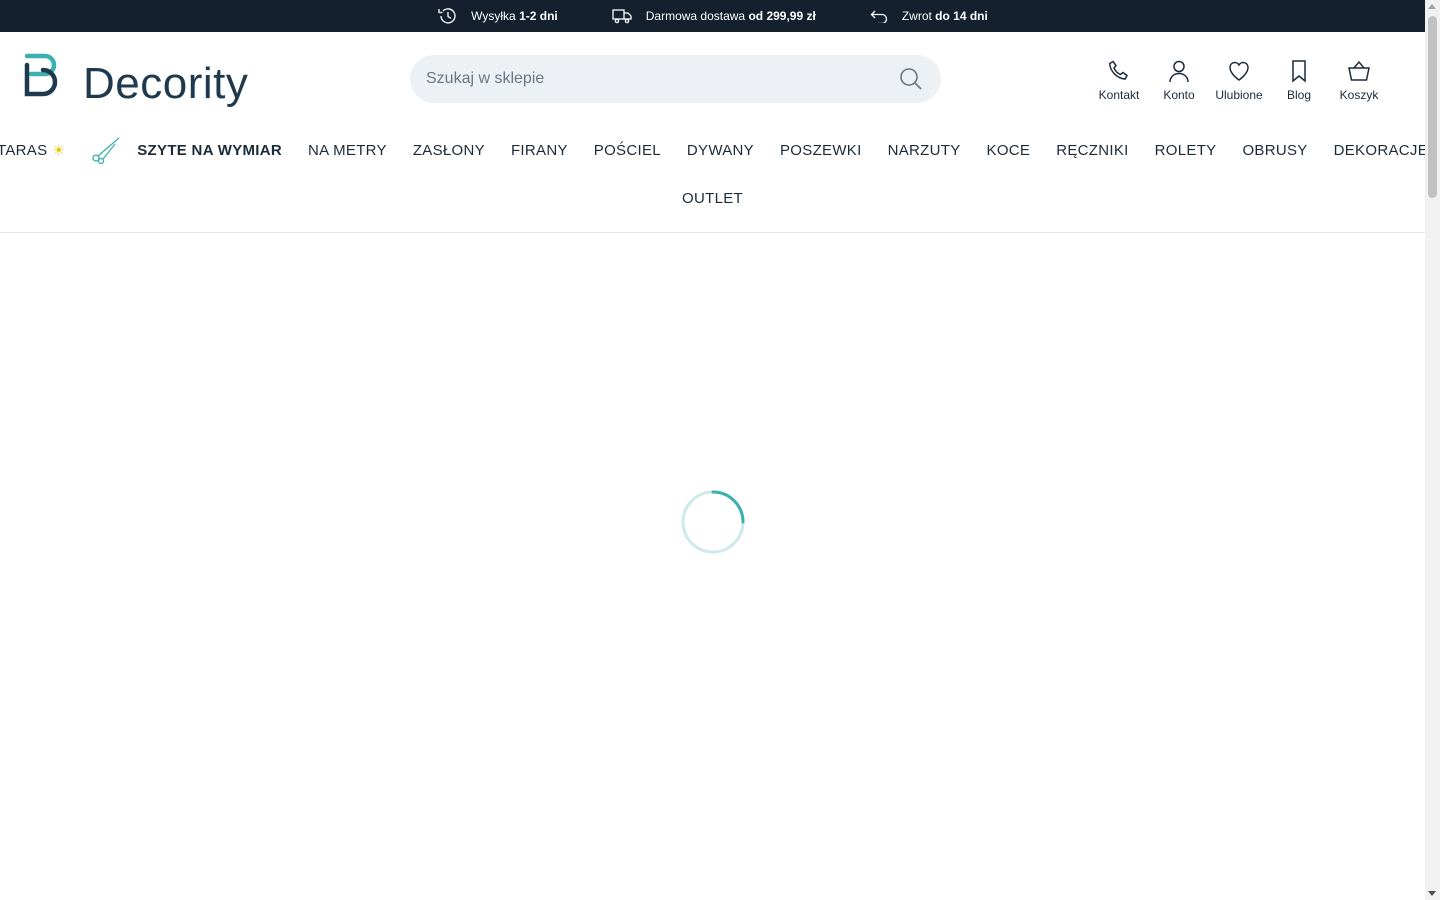 Image resolution: width=1440 pixels, height=900 pixels. I want to click on sun-icon: ☀, so click(59, 149).